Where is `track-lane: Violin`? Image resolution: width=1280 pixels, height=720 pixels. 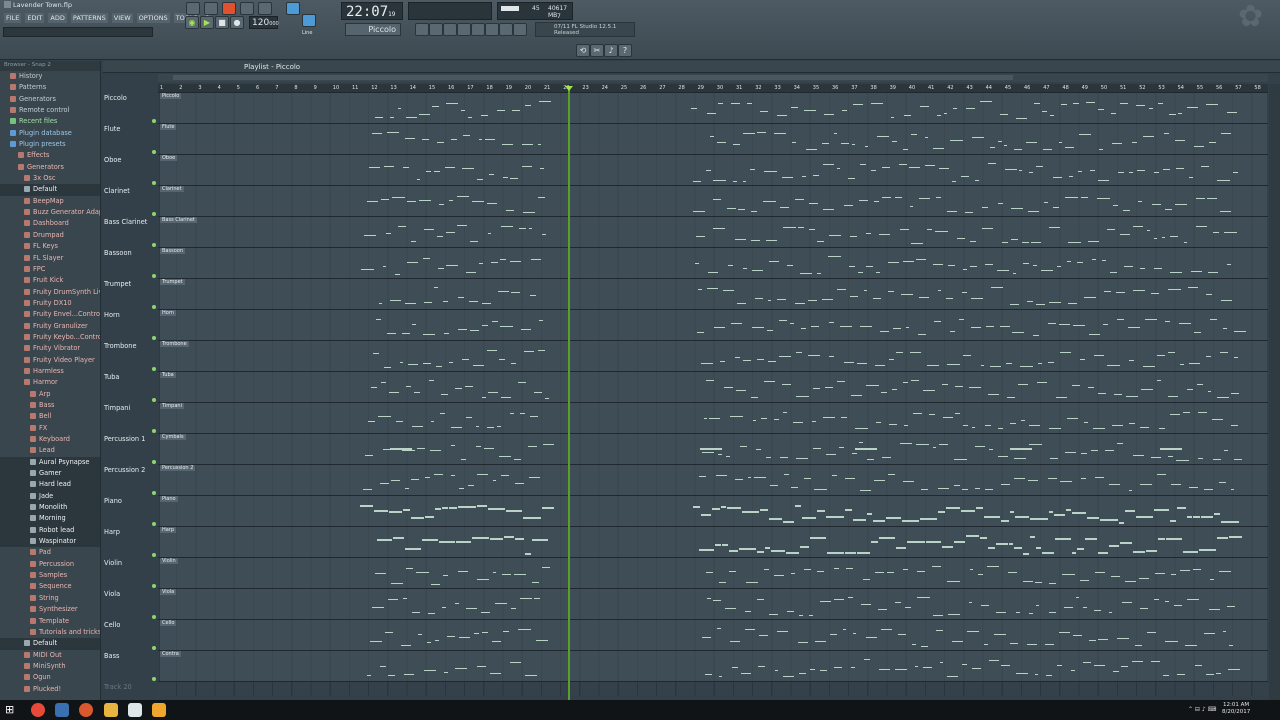
track-lane: Violin is located at coordinates (713, 573).